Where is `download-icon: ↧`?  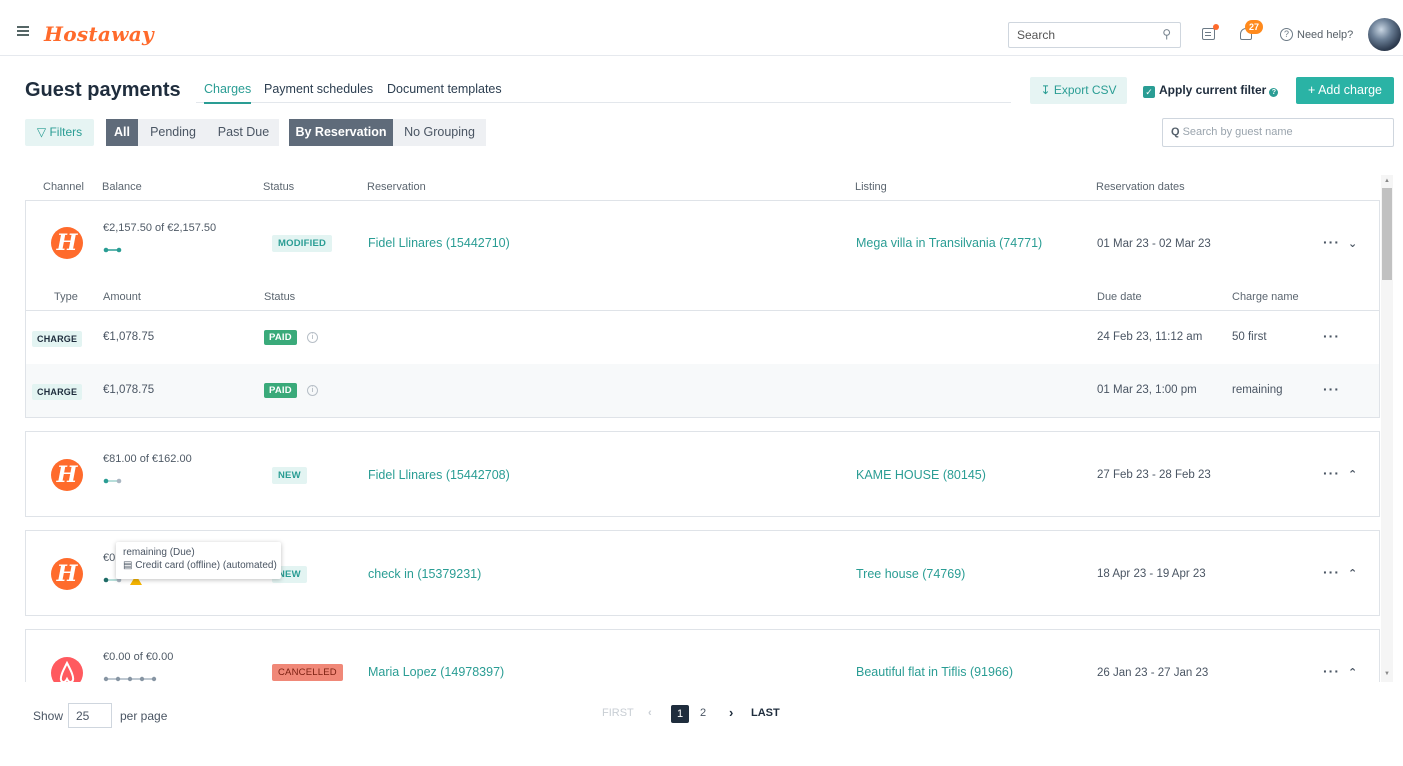
download-icon: ↧ is located at coordinates (1045, 90).